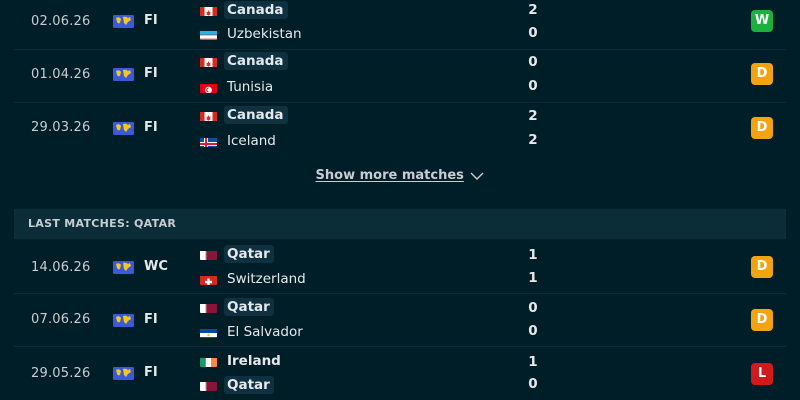 The width and height of the screenshot is (800, 400). I want to click on team-name: Uzbekistan, so click(264, 34).